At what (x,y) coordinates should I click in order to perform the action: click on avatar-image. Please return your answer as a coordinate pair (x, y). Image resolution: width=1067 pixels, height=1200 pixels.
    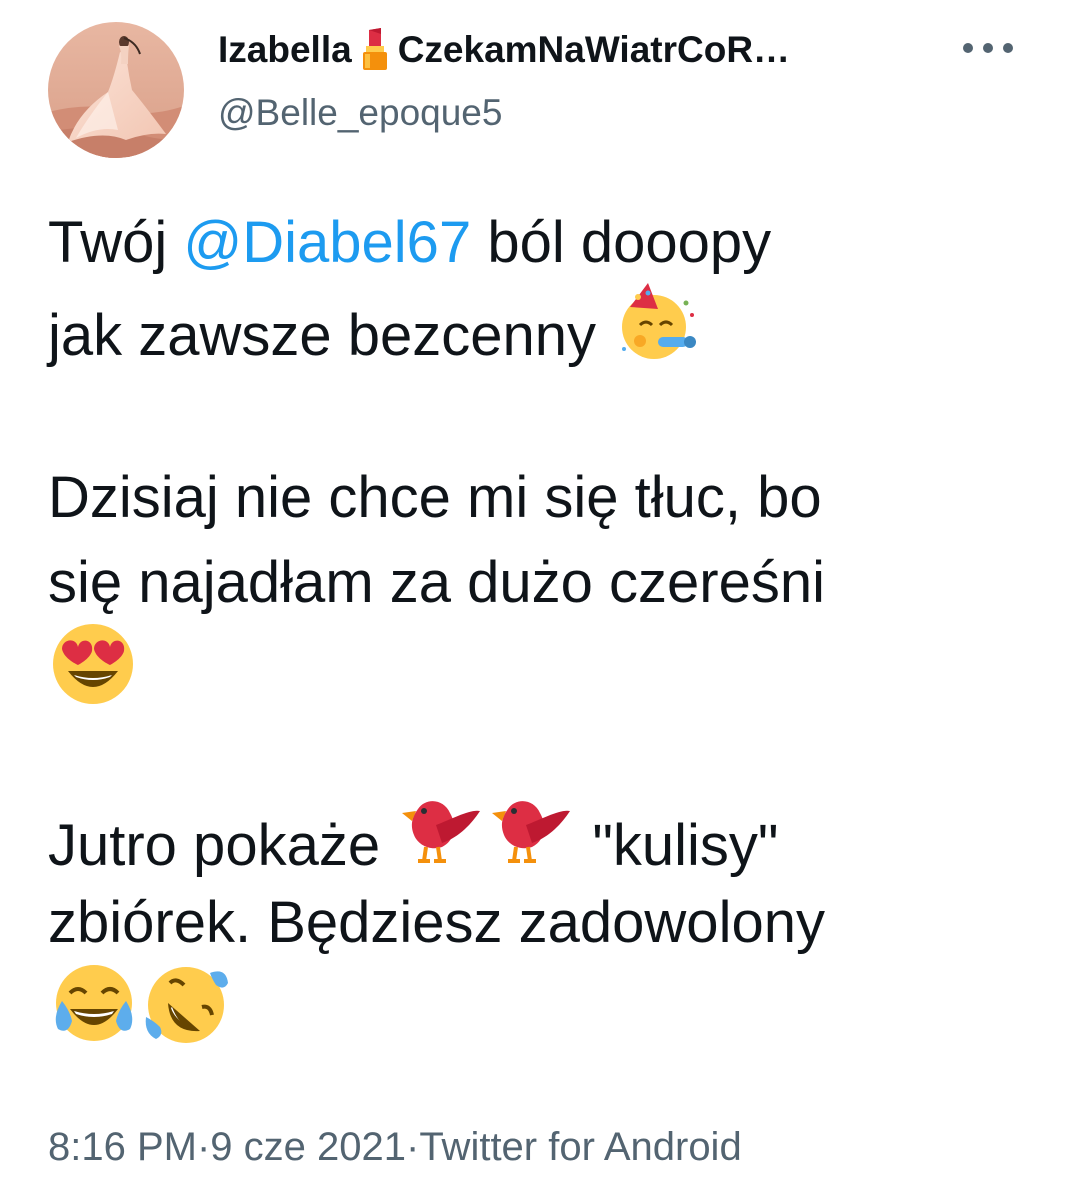
    Looking at the image, I should click on (116, 90).